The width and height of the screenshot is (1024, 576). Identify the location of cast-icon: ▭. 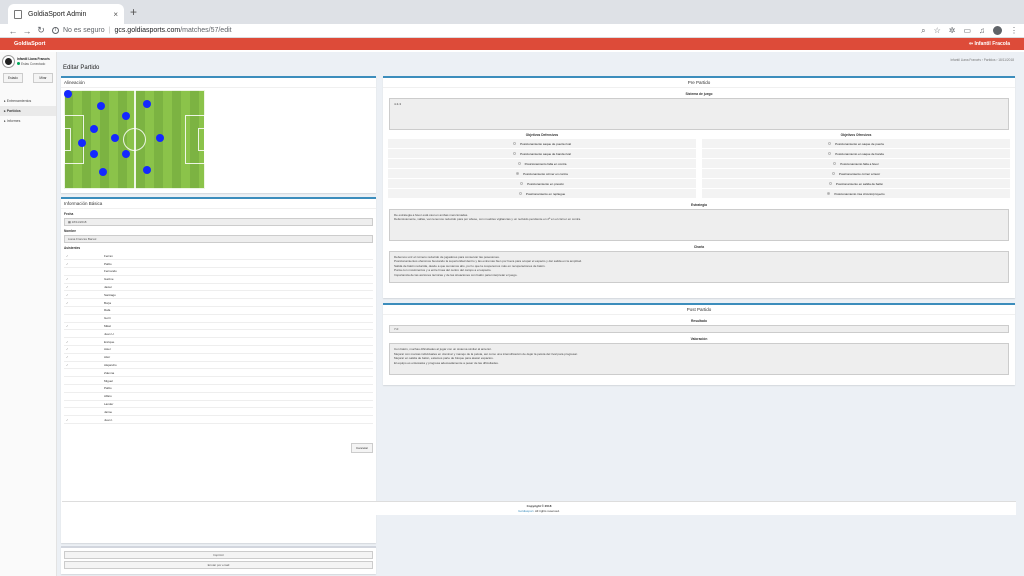
(967, 30).